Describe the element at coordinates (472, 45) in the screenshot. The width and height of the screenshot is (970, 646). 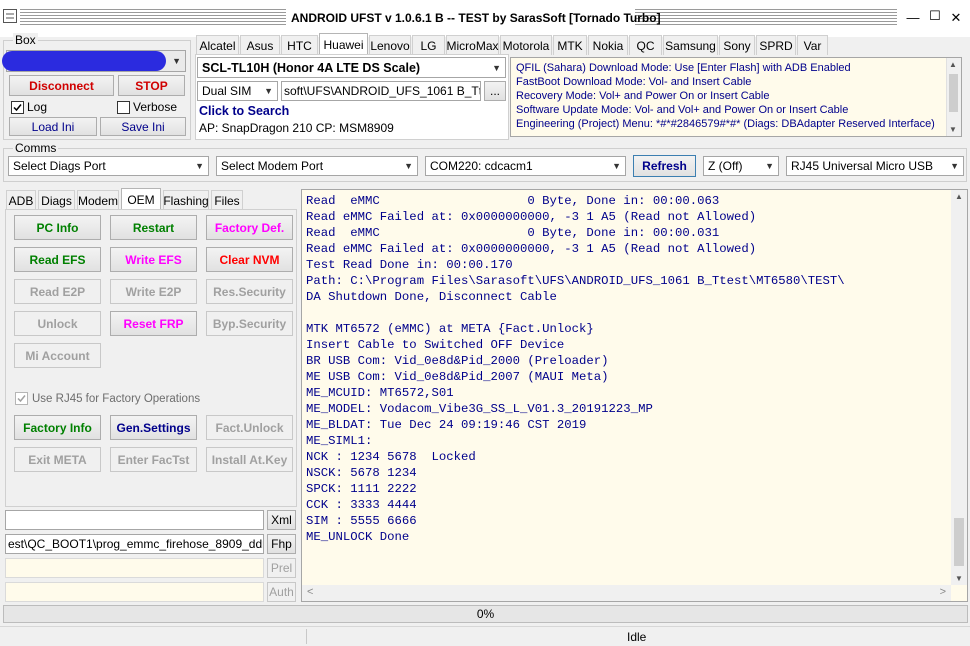
I see `tab-micromax: MicroMax` at that location.